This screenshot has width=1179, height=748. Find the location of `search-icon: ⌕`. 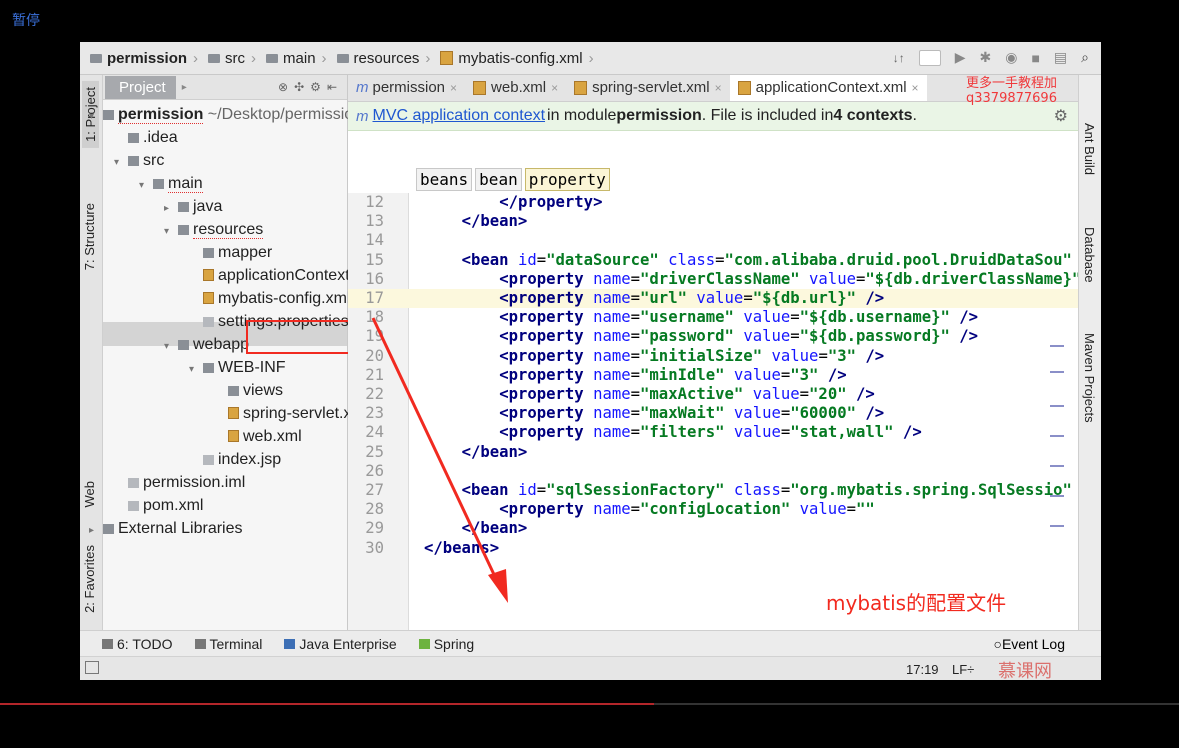

search-icon: ⌕ is located at coordinates (1085, 57).